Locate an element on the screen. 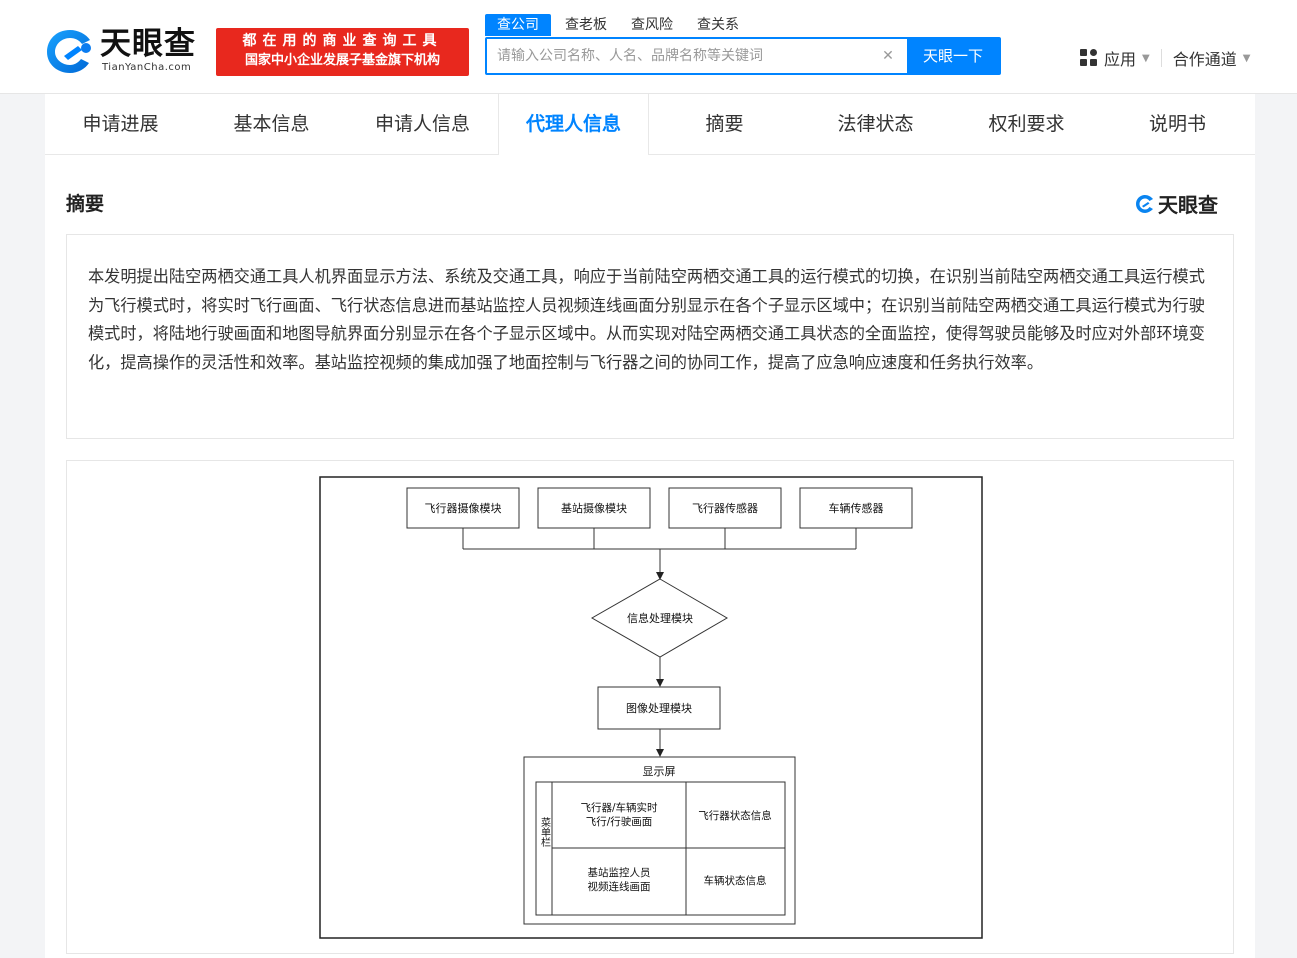 This screenshot has height=958, width=1297. tab-abstract: 摘要 is located at coordinates (724, 124).